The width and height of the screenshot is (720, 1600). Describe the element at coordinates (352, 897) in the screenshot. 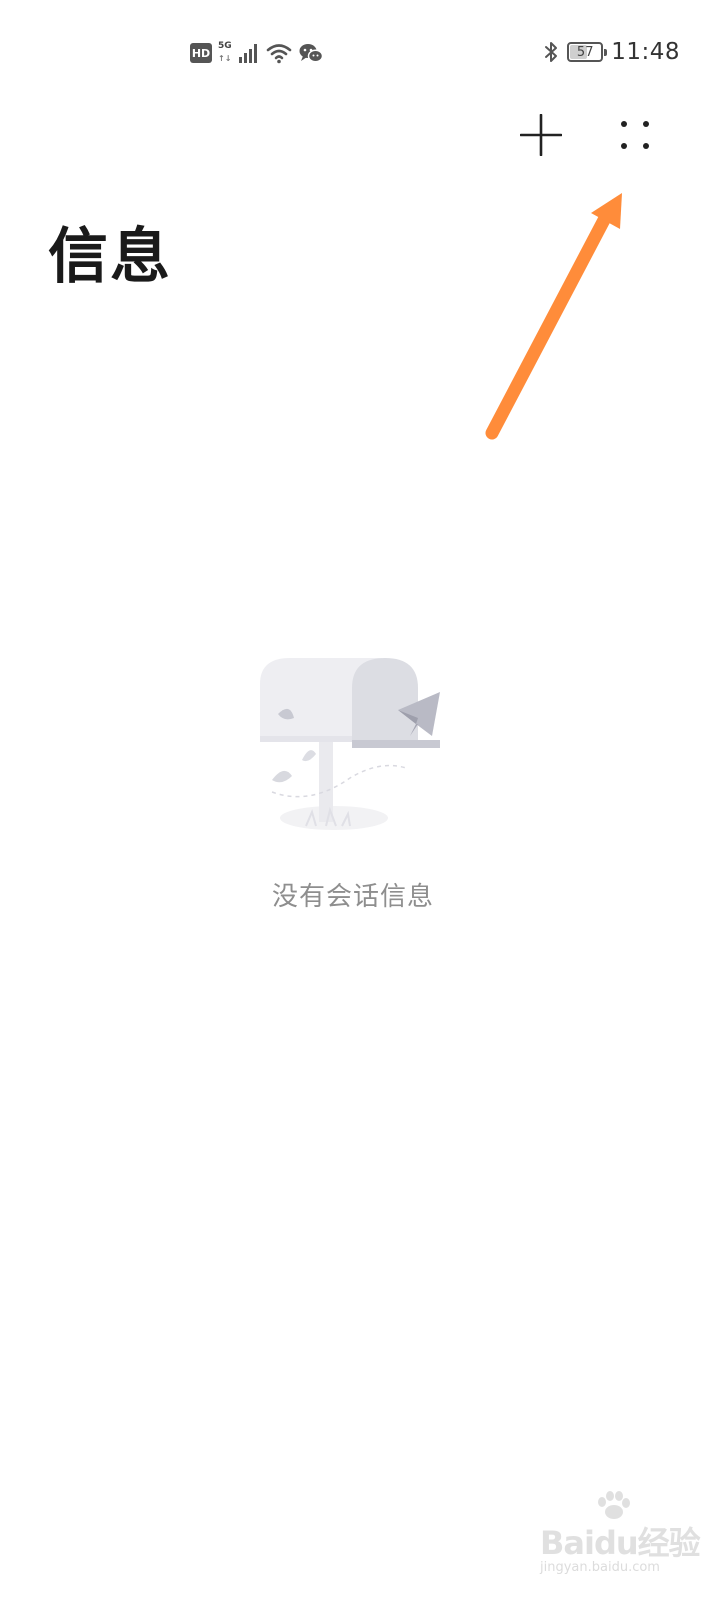

I see `empty-state-message: 没有会话信息` at that location.